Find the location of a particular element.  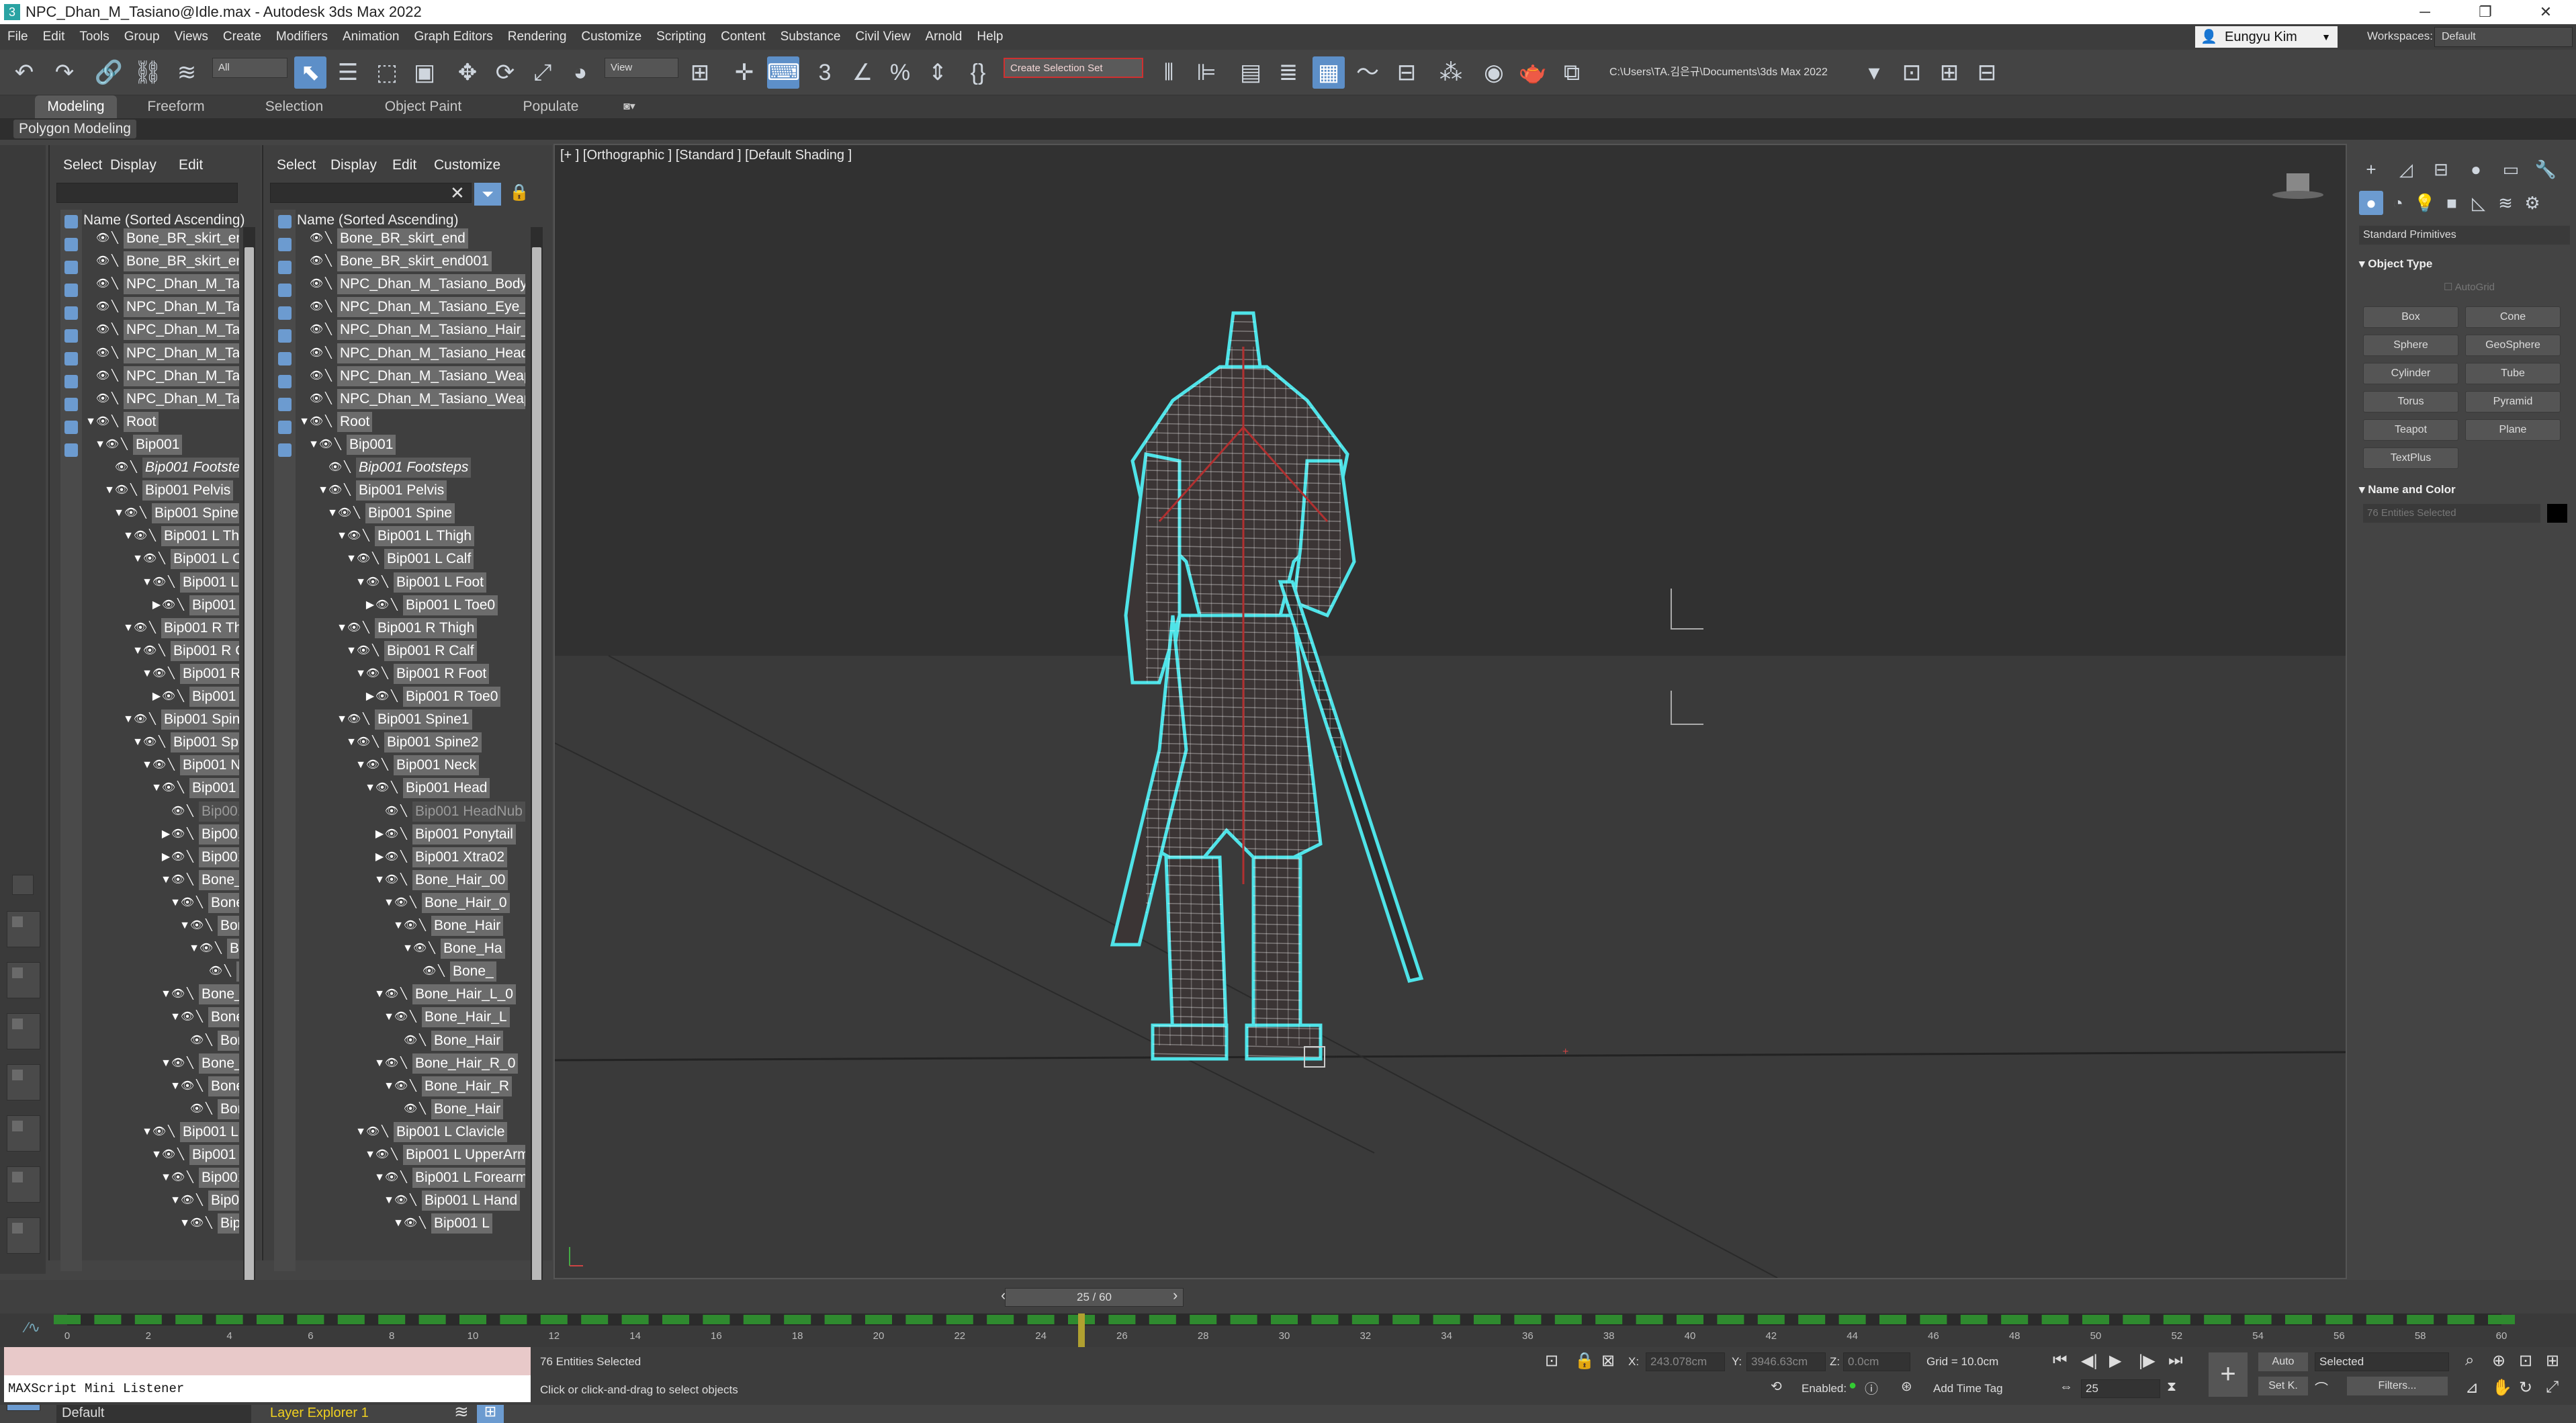

project-folder-dropdown: C:\Users\TA.김은규\Documents\3ds Max 2022 is located at coordinates (1728, 72).